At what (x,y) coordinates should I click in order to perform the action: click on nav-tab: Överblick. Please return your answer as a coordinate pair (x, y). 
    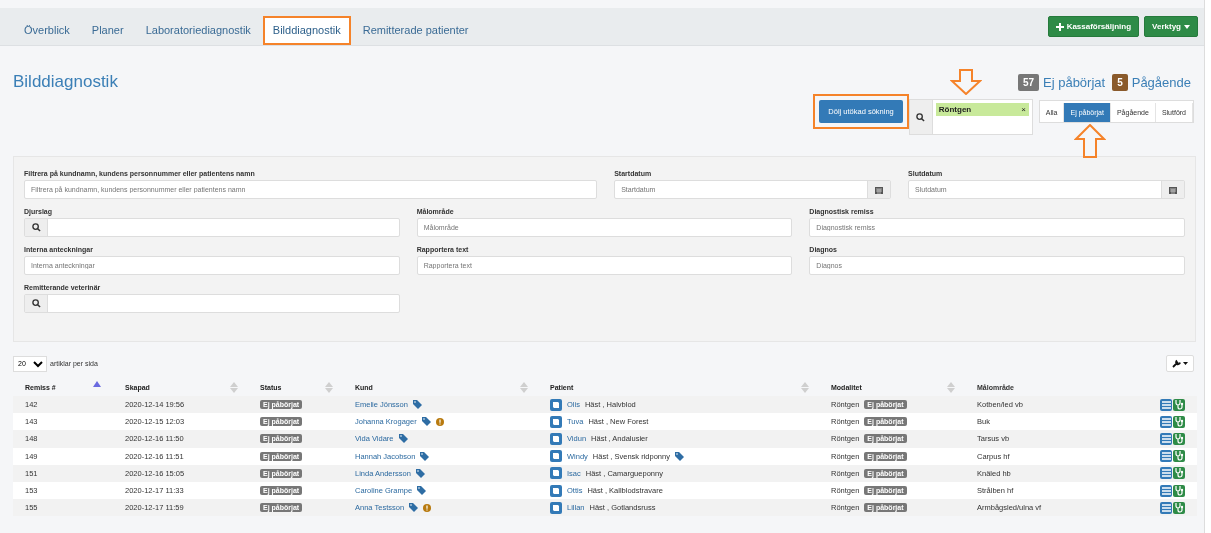
    Looking at the image, I should click on (47, 30).